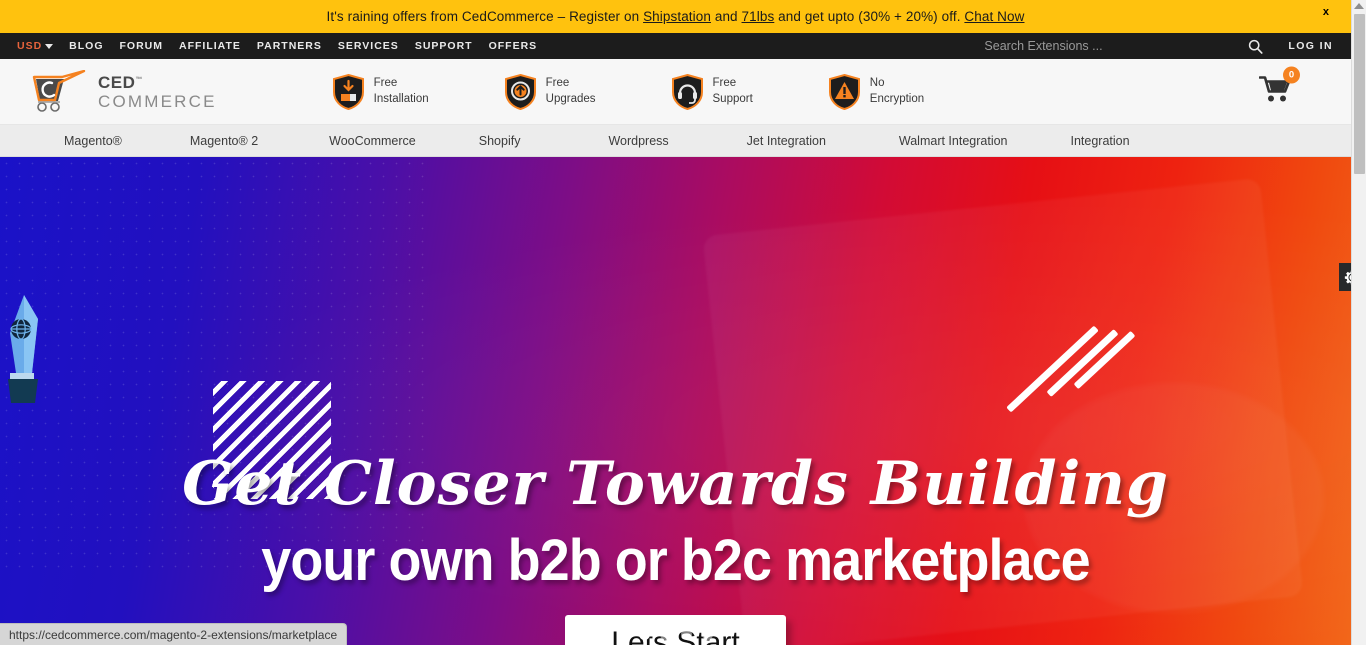 This screenshot has width=1366, height=645. I want to click on promo-mid: and, so click(726, 16).